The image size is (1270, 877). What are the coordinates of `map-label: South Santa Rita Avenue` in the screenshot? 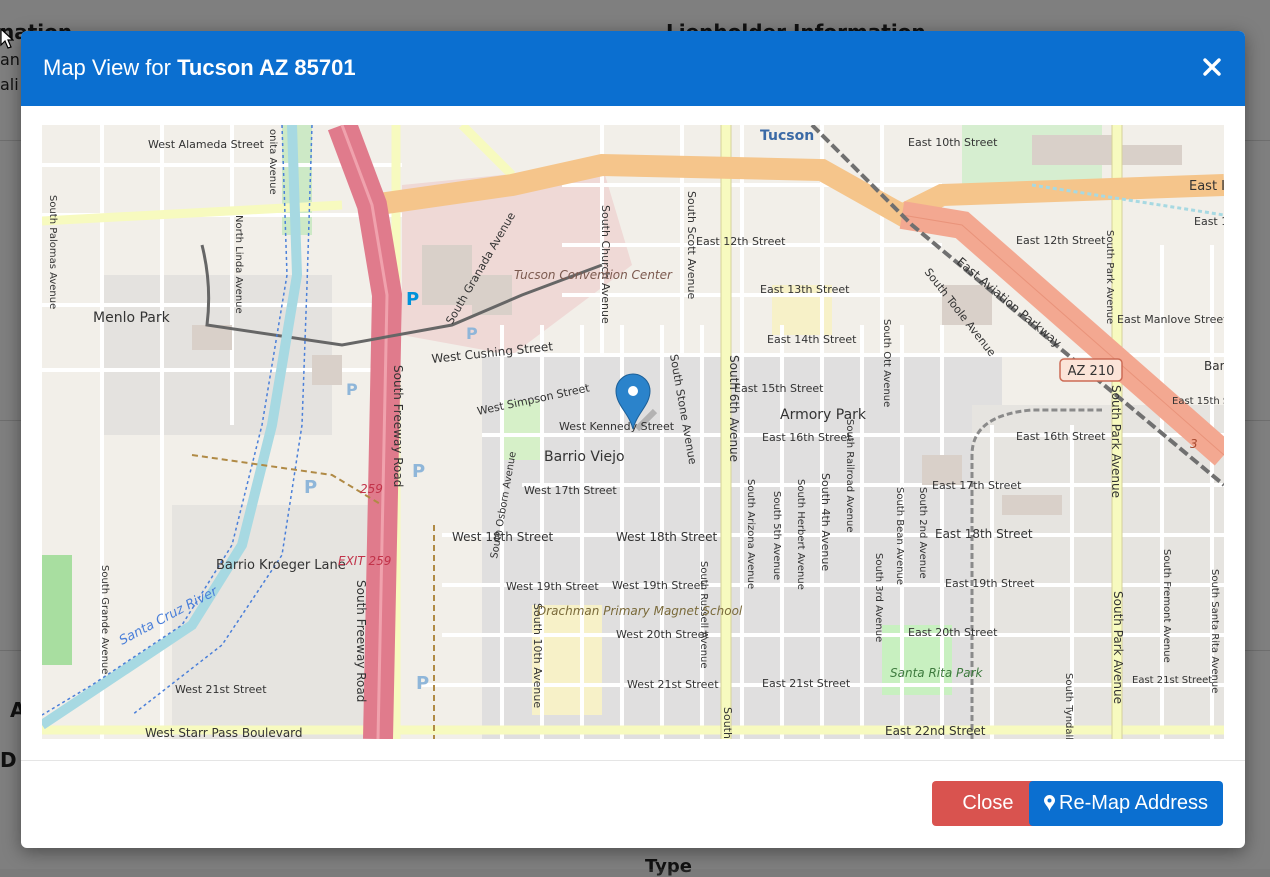 It's located at (1214, 631).